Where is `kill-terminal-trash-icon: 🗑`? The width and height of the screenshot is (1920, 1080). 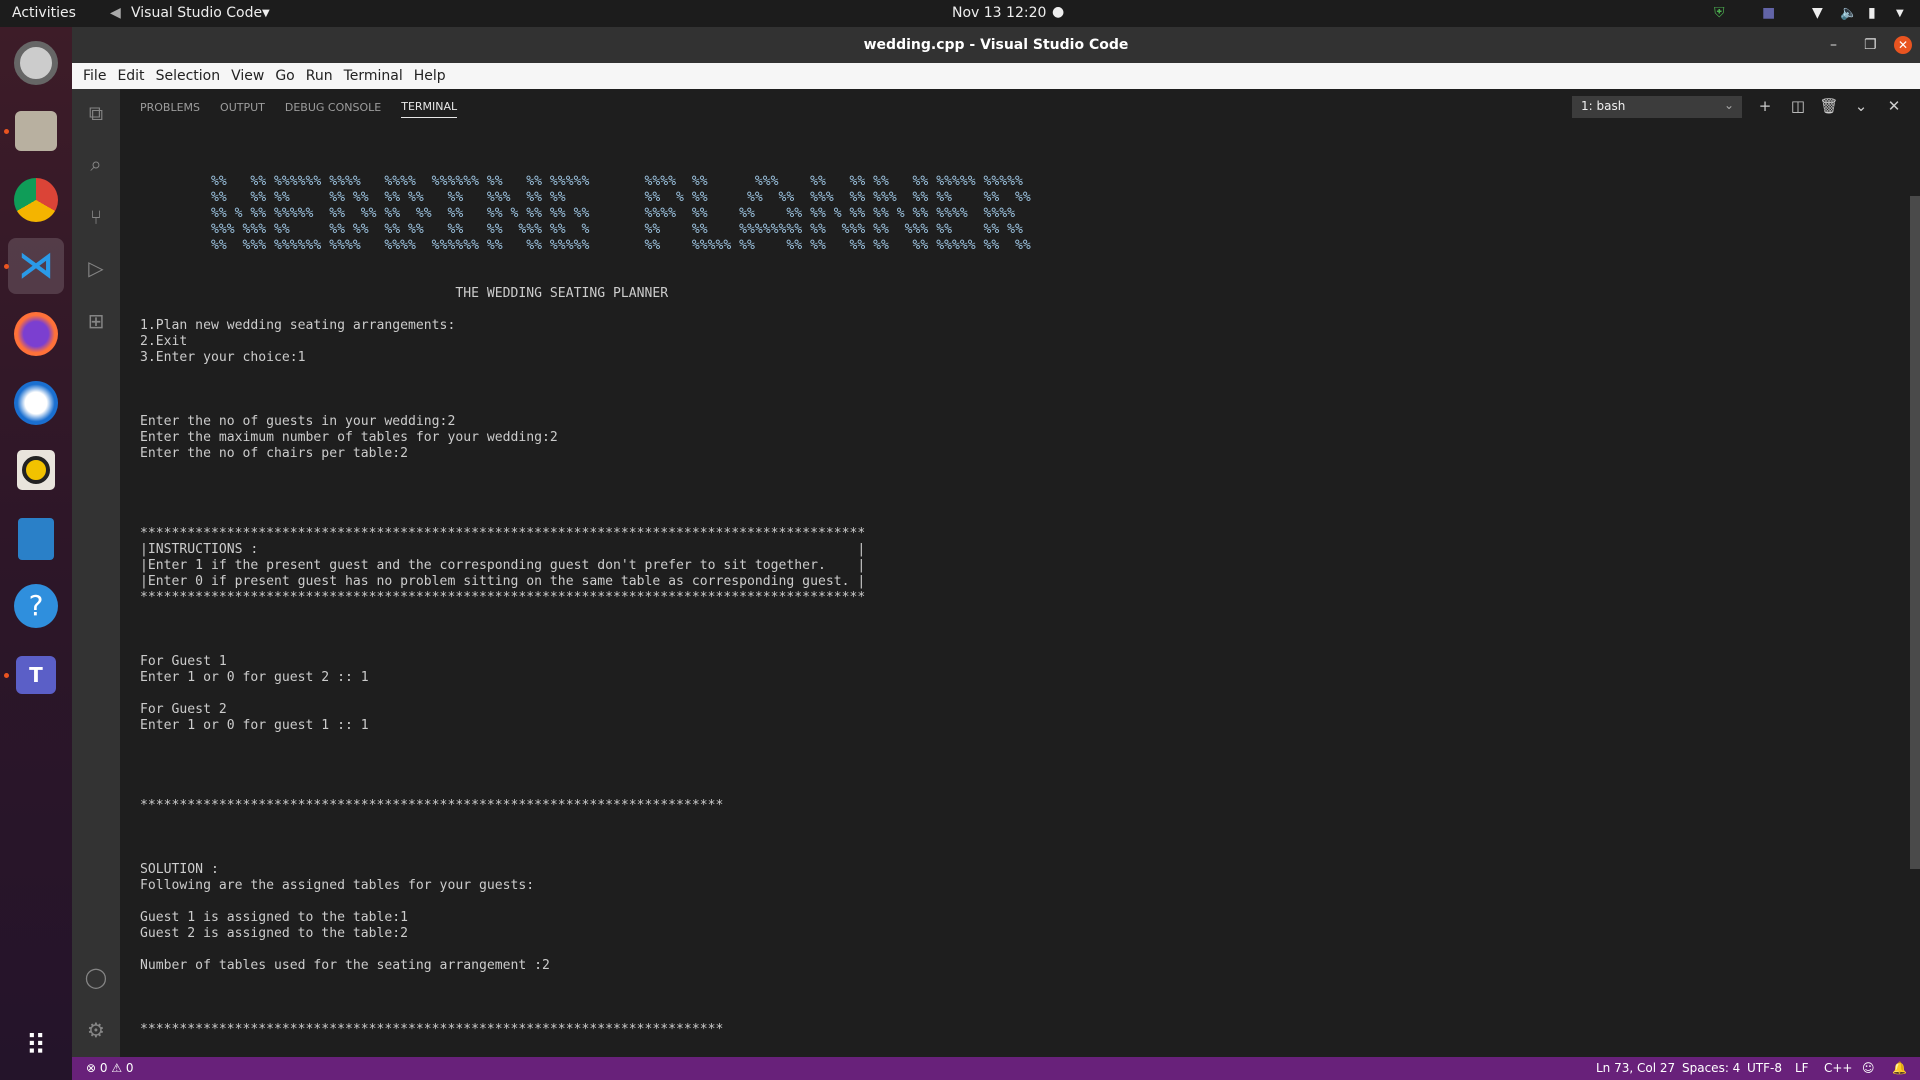 kill-terminal-trash-icon: 🗑 is located at coordinates (1829, 106).